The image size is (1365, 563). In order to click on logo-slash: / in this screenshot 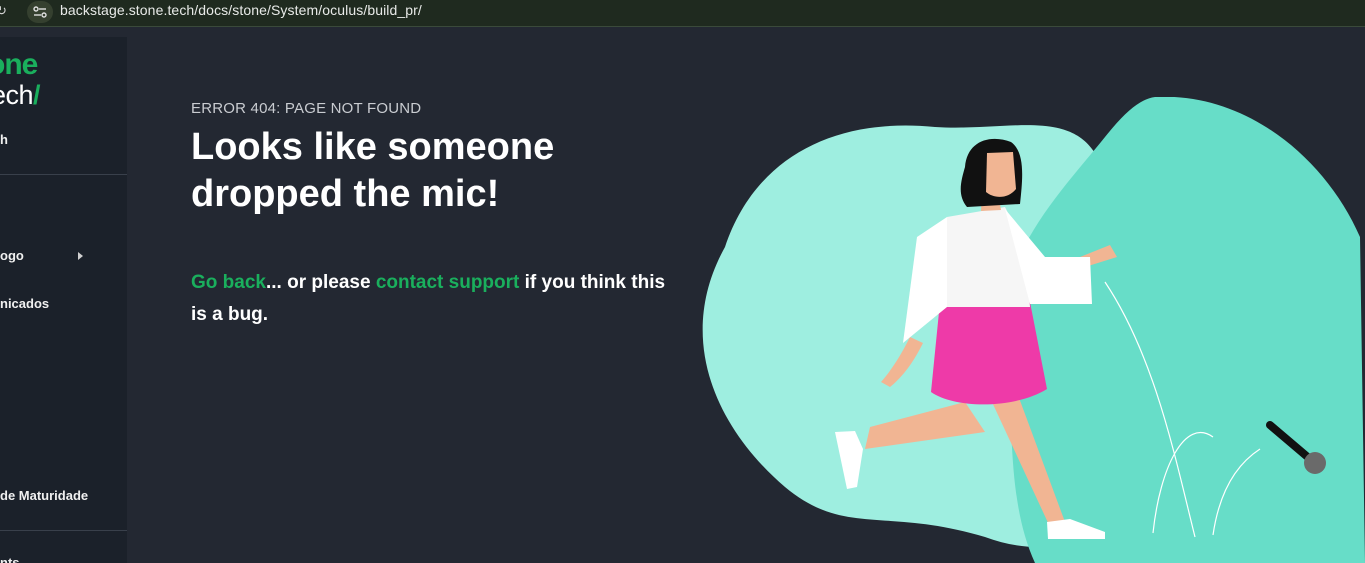, I will do `click(37, 95)`.